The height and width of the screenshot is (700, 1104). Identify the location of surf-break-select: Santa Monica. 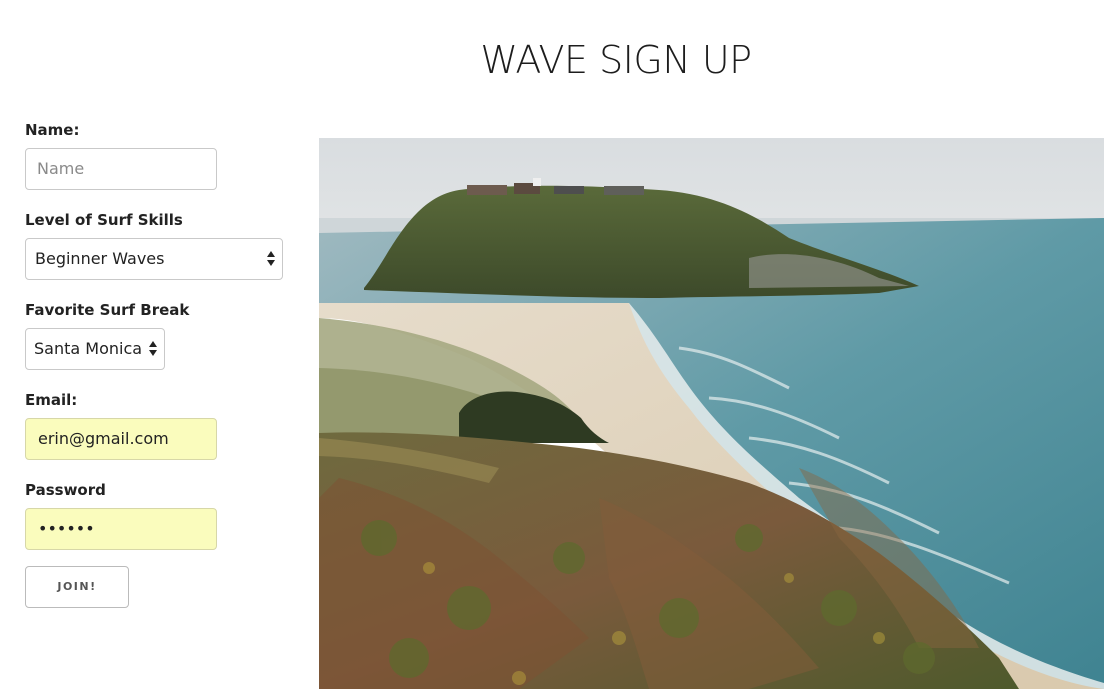
(95, 349).